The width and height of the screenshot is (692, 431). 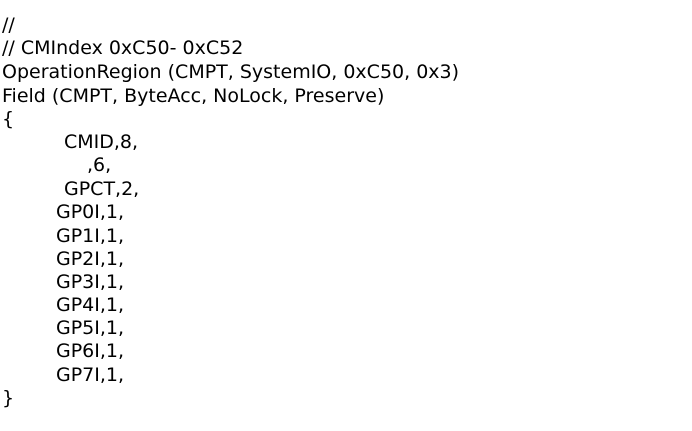 What do you see at coordinates (90, 282) in the screenshot?
I see `code-line-gp3i: GP3I,1,` at bounding box center [90, 282].